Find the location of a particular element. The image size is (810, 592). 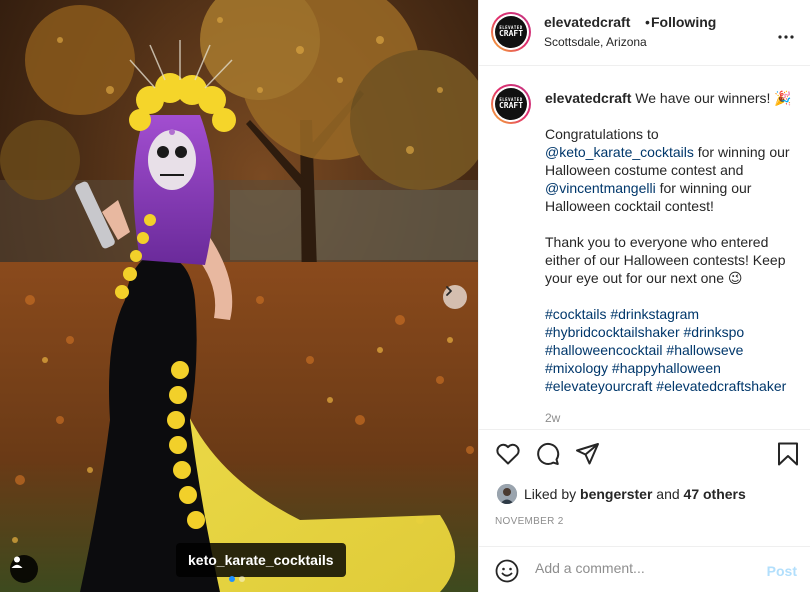

caption-avatar: ELEVATED CRAFT is located at coordinates (511, 104).